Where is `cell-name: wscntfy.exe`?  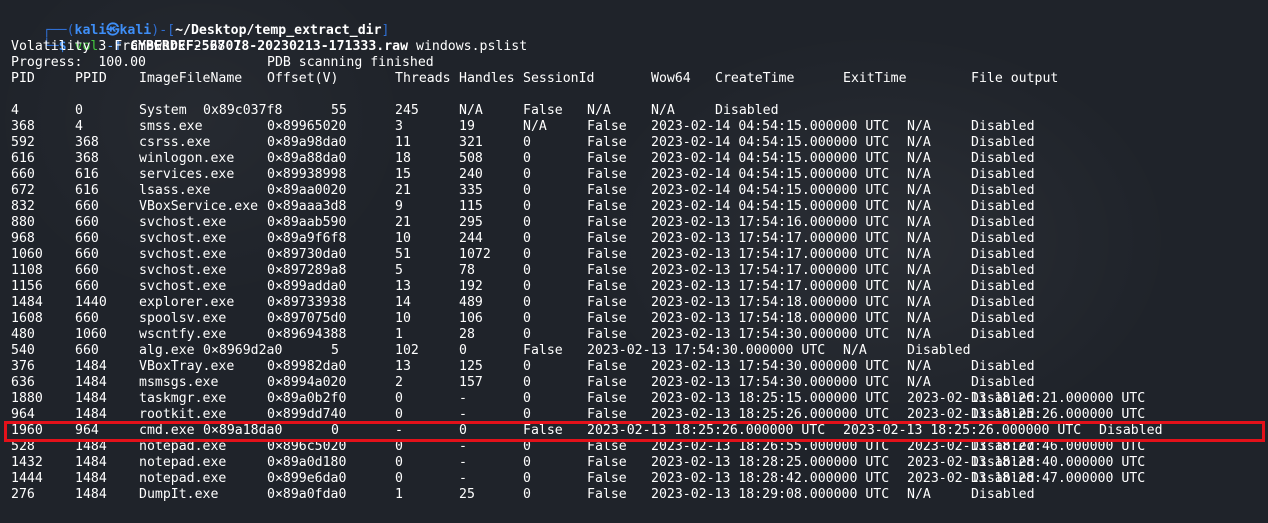
cell-name: wscntfy.exe is located at coordinates (183, 334).